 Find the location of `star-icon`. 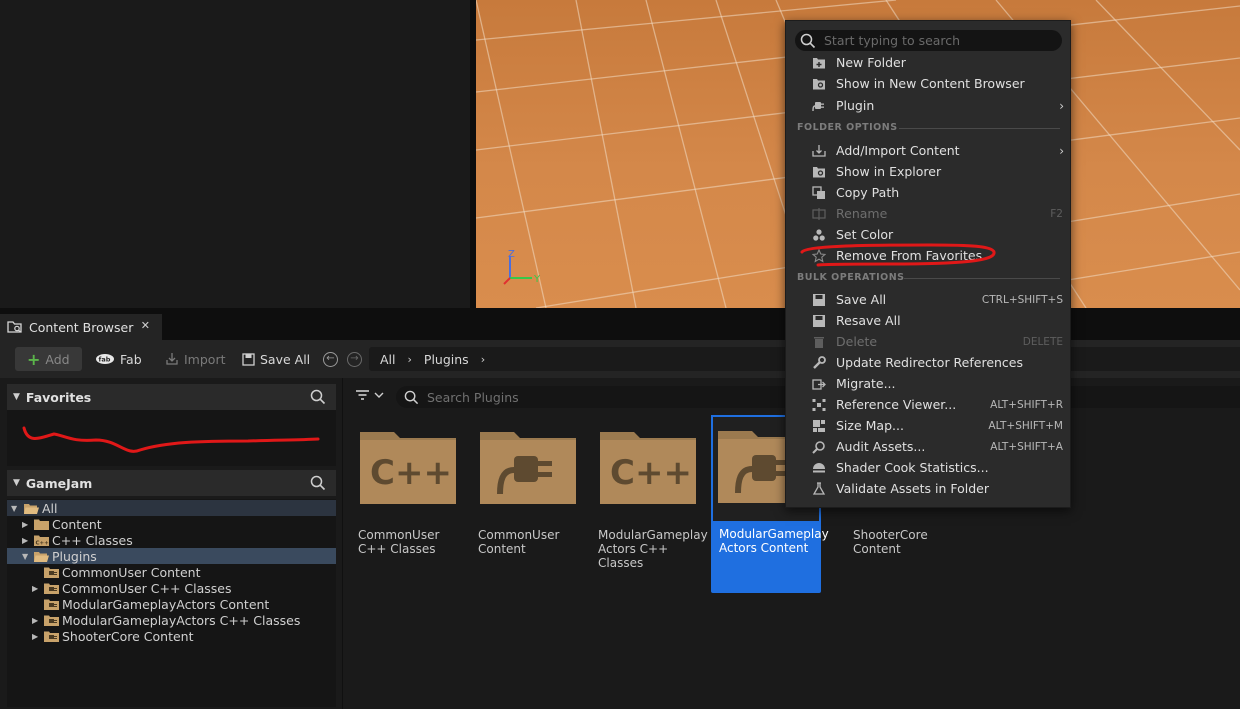

star-icon is located at coordinates (819, 256).